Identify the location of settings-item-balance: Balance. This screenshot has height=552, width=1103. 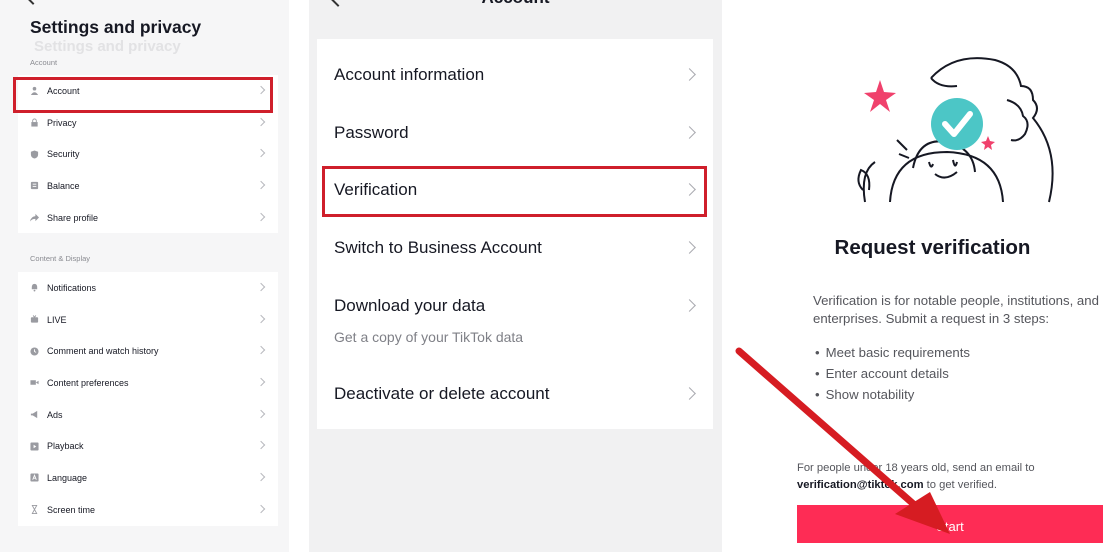
(148, 186).